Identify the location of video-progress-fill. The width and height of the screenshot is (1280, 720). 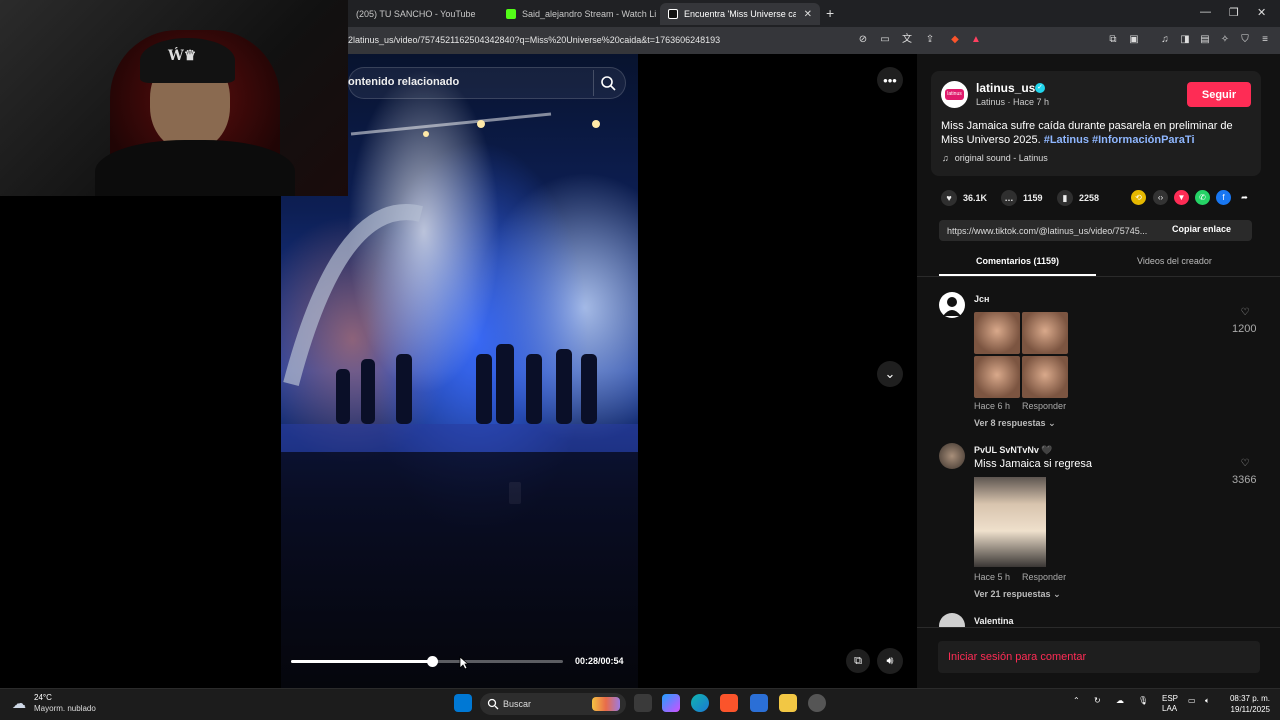
(362, 661).